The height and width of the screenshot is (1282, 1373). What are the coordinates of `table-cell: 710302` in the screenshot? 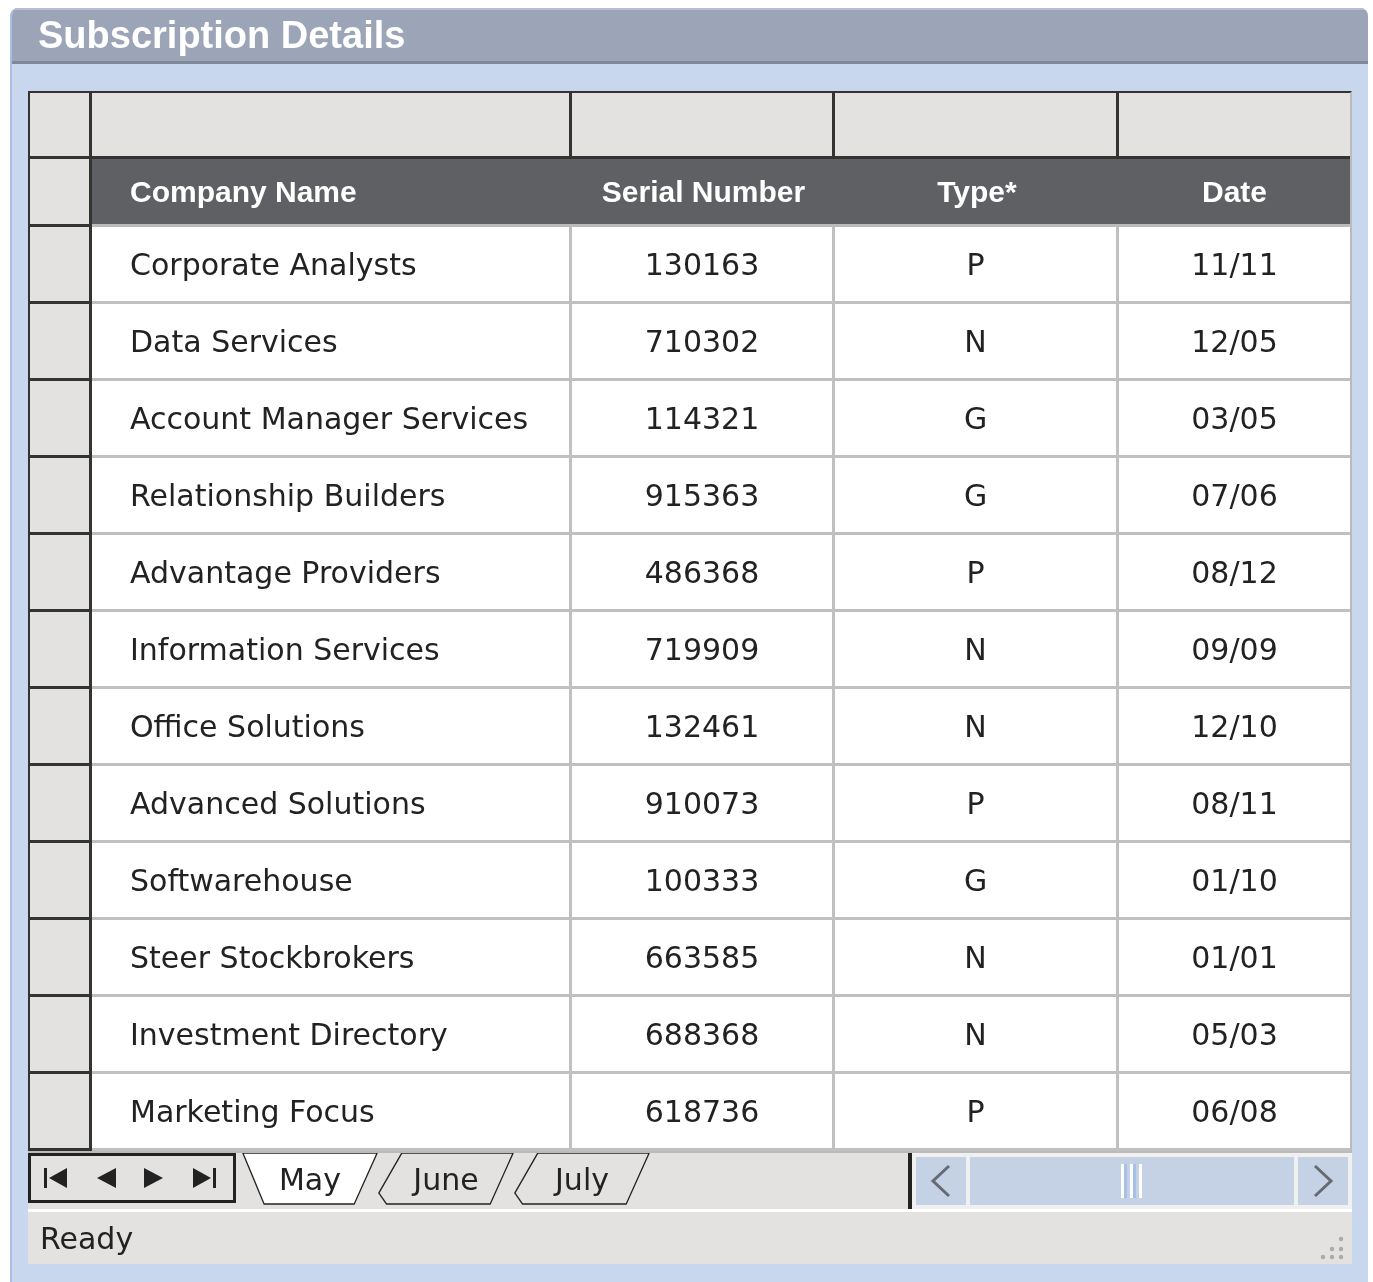 It's located at (703, 342).